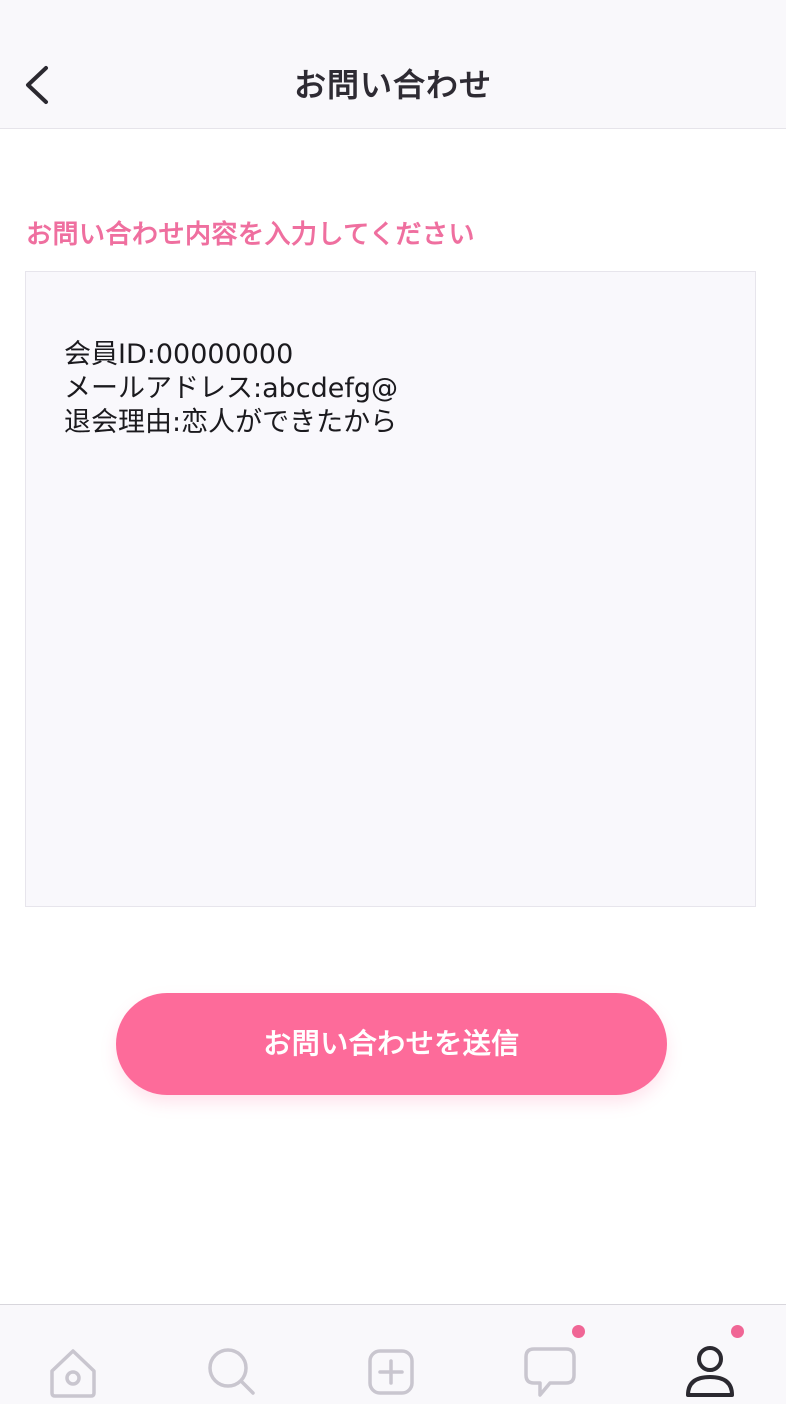 This screenshot has width=786, height=1404. What do you see at coordinates (231, 388) in the screenshot?
I see `textarea-line-email: メールアドレス:abcdefg@` at bounding box center [231, 388].